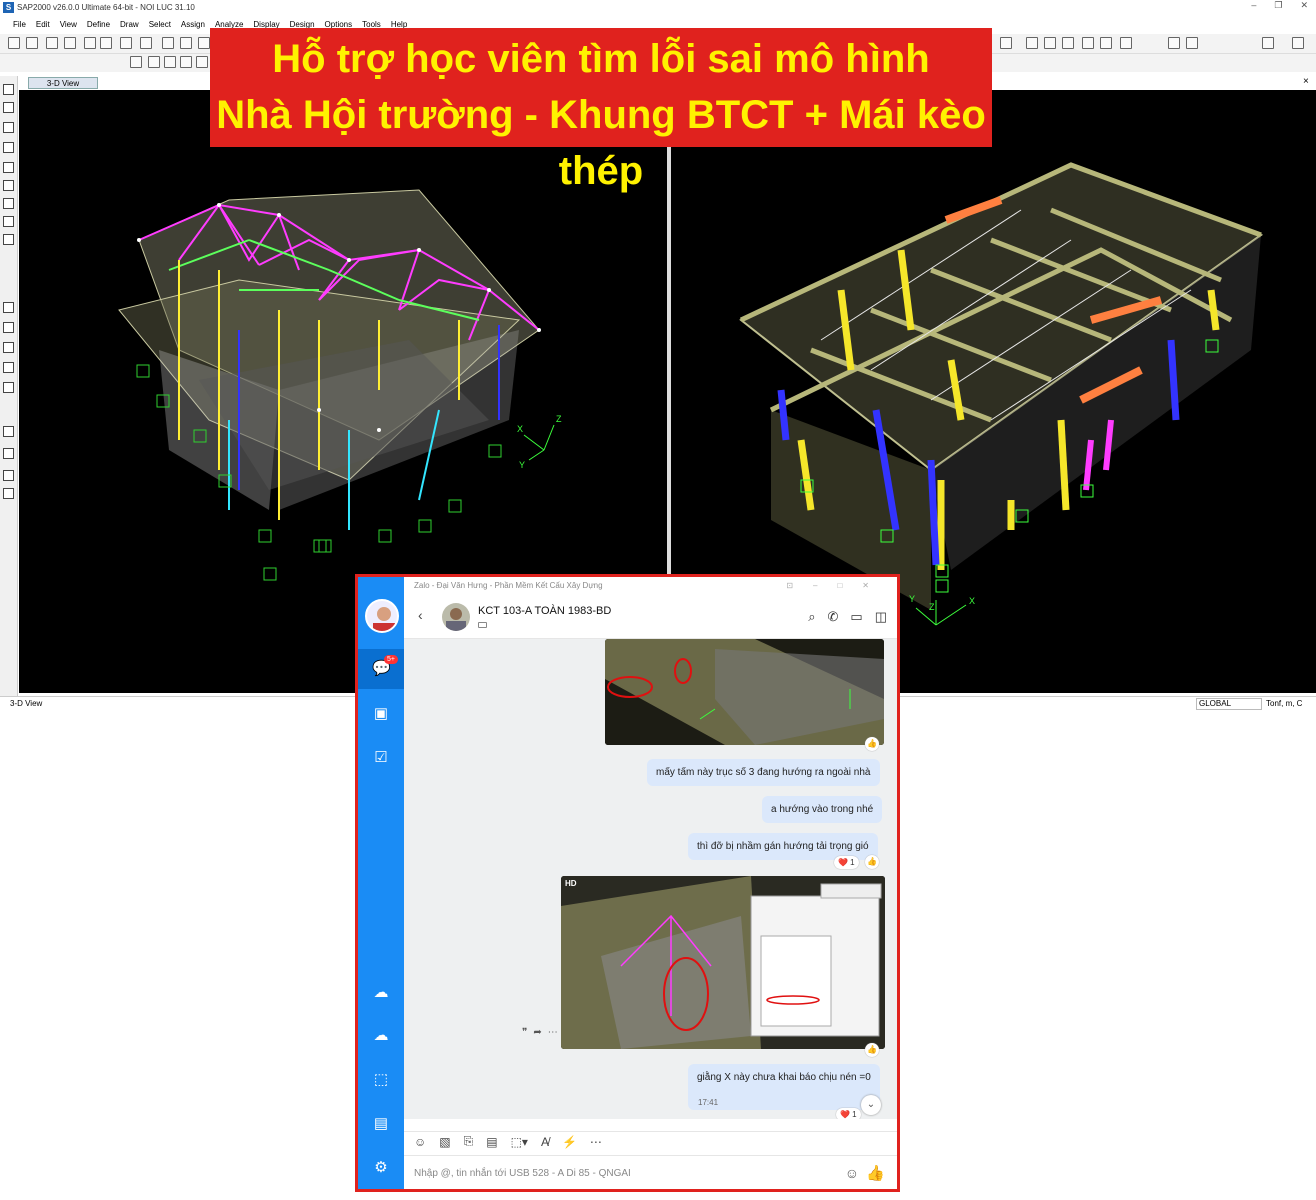 Image resolution: width=1316 pixels, height=1200 pixels. What do you see at coordinates (52, 43) in the screenshot?
I see `save-icon` at bounding box center [52, 43].